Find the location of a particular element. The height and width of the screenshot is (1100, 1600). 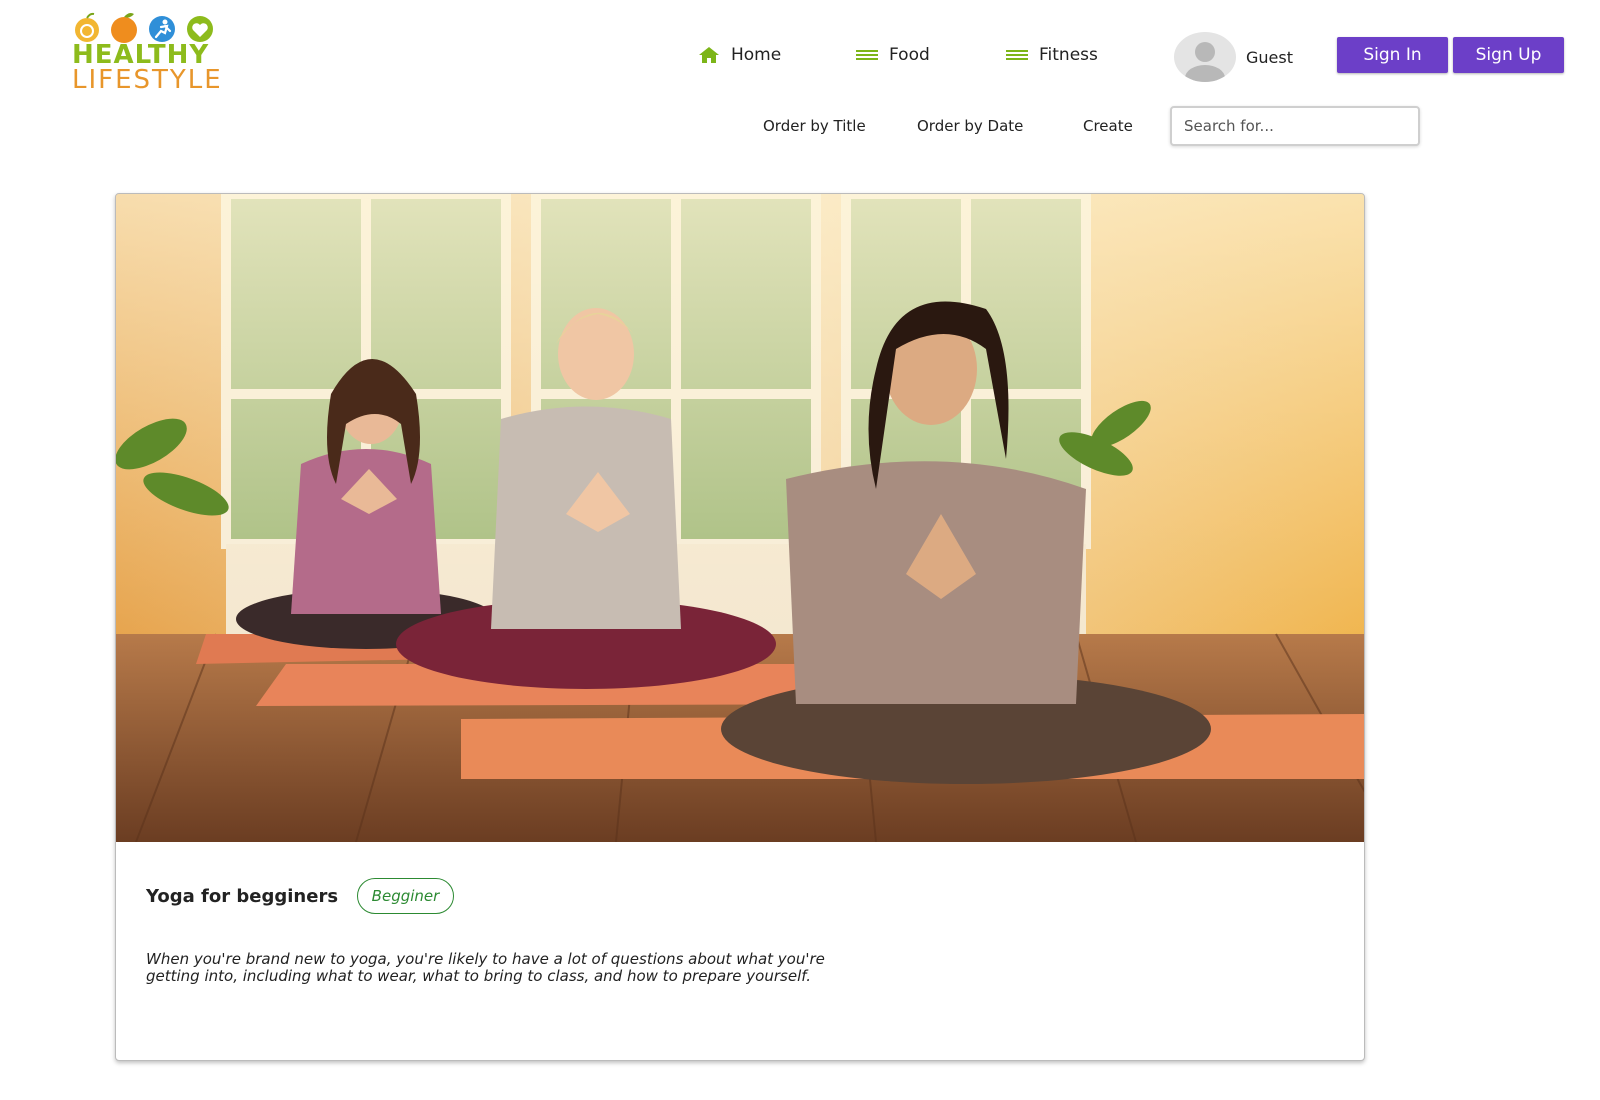

nav-fitness-label: Fitness is located at coordinates (1068, 55).